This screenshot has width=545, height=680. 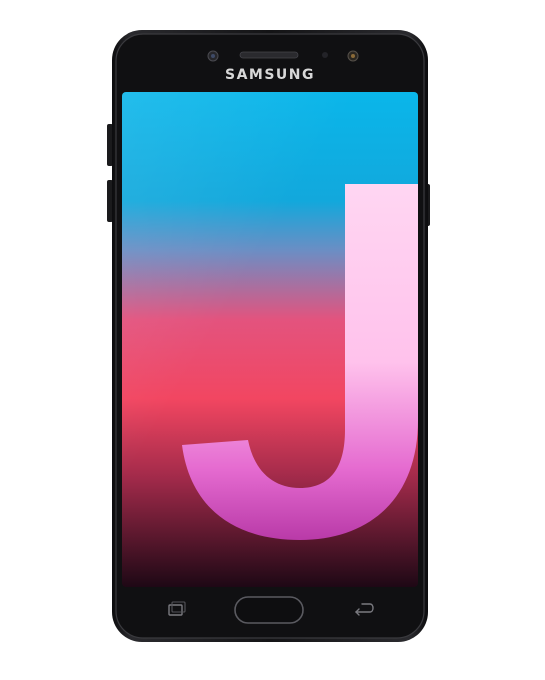 What do you see at coordinates (269, 55) in the screenshot?
I see `earpiece-icon` at bounding box center [269, 55].